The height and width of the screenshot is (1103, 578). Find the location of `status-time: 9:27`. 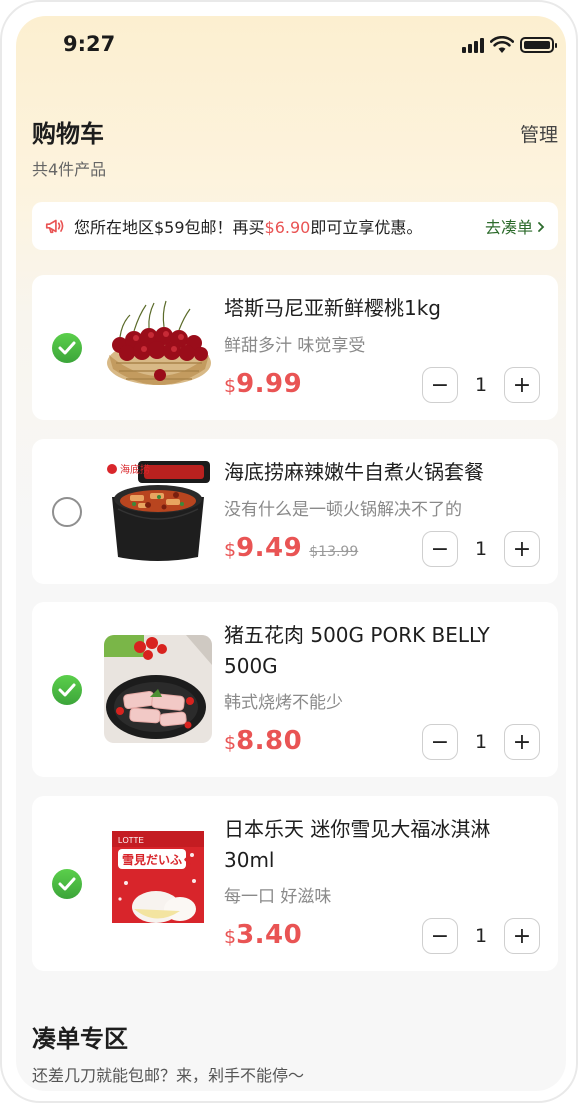

status-time: 9:27 is located at coordinates (89, 44).